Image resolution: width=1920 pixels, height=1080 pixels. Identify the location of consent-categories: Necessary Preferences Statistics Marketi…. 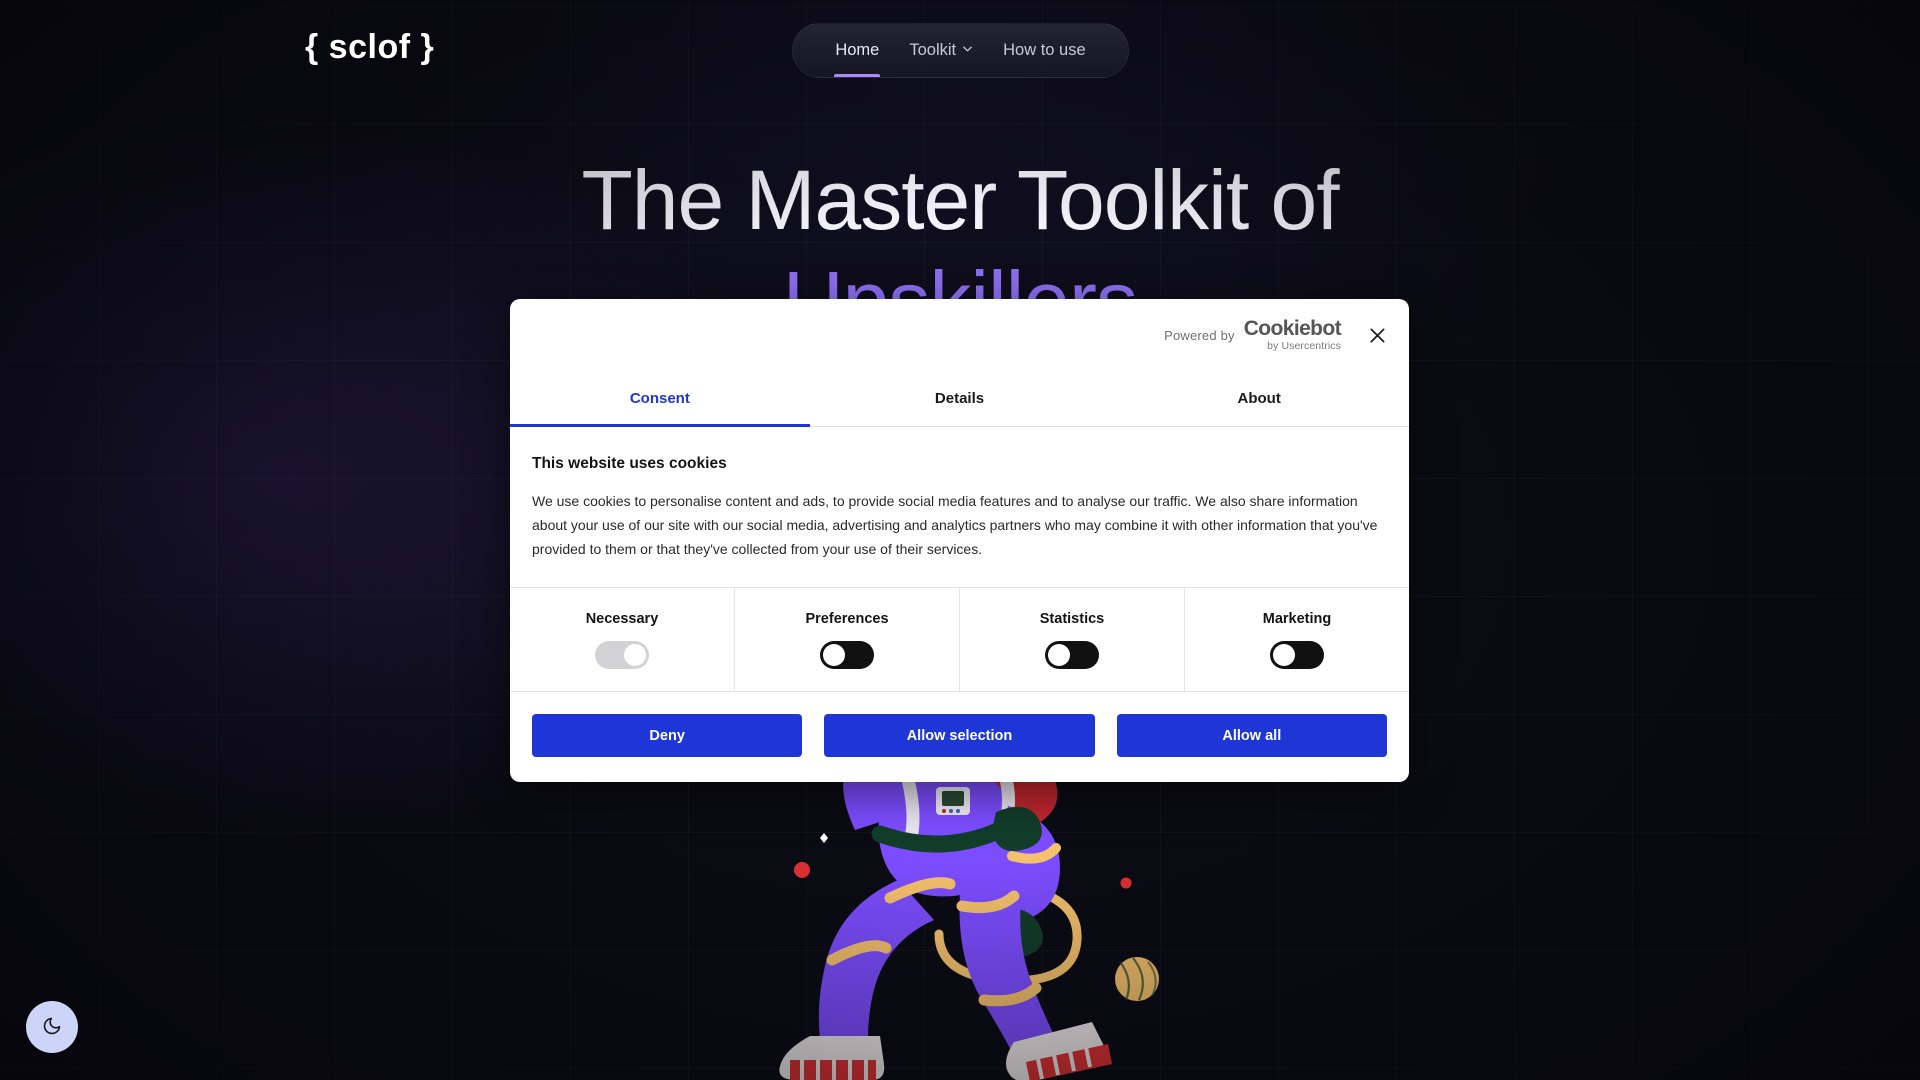
(959, 640).